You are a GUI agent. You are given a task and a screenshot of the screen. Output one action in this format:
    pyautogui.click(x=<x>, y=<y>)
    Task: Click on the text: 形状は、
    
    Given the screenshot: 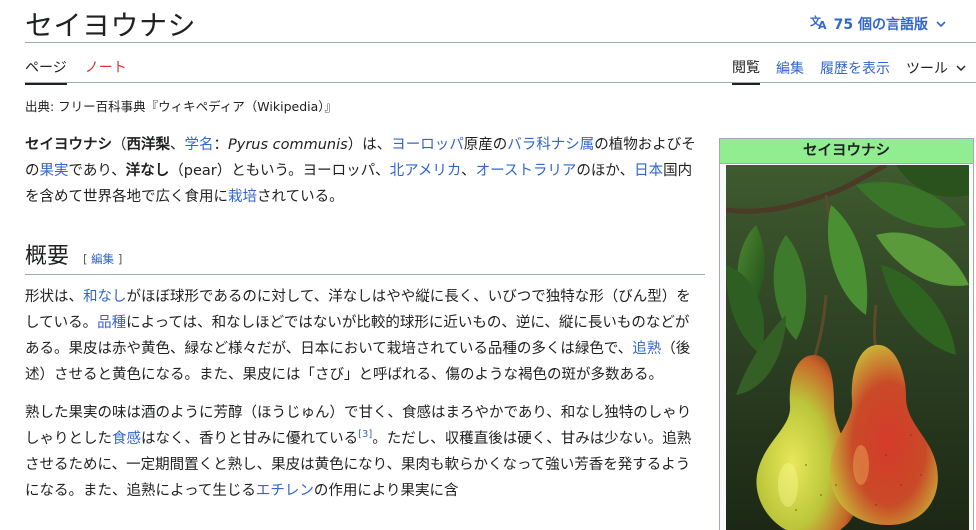 What is the action you would take?
    pyautogui.click(x=54, y=297)
    